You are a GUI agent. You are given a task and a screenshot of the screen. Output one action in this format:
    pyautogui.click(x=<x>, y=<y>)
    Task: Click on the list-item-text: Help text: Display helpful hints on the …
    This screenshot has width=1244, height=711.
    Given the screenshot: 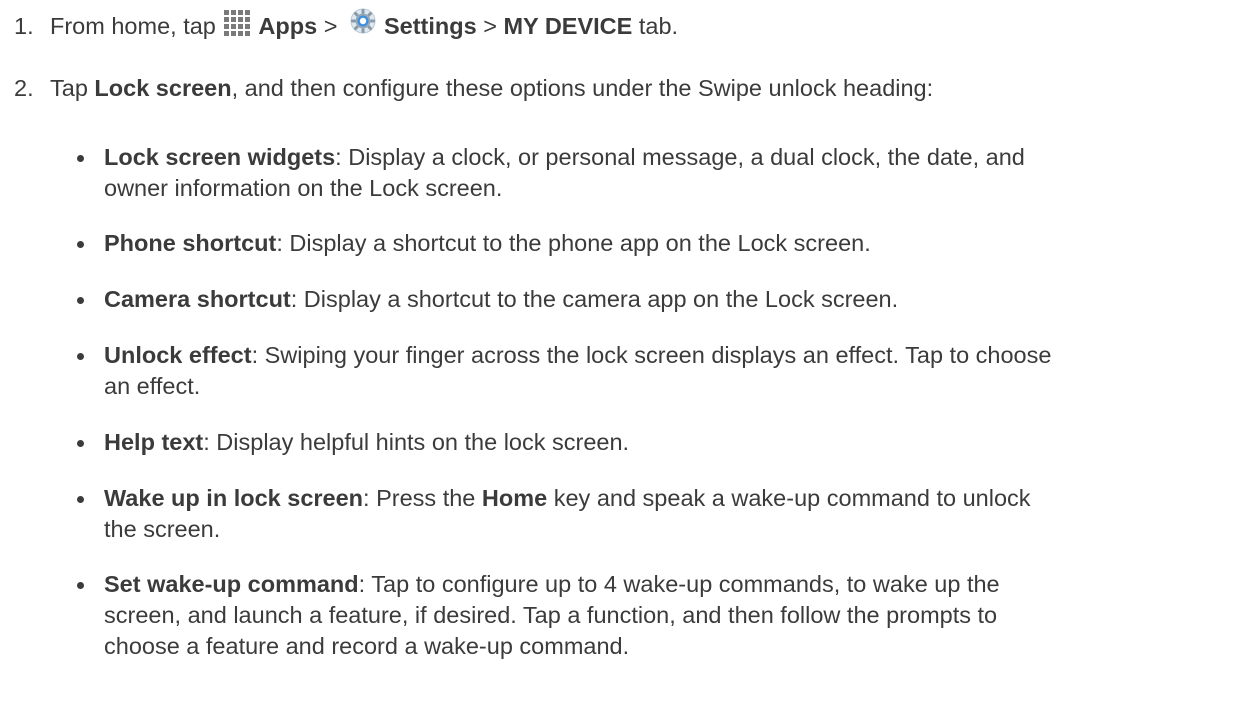 What is the action you would take?
    pyautogui.click(x=639, y=442)
    